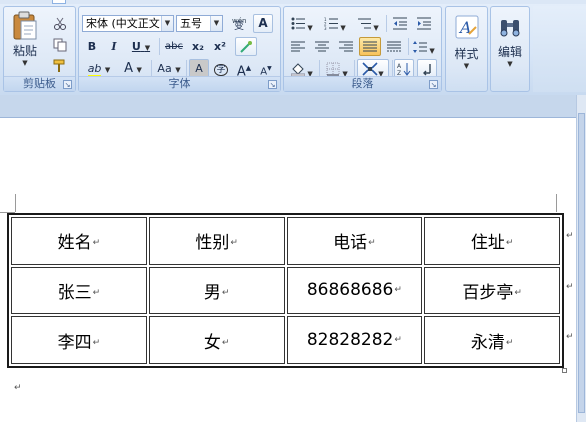 Image resolution: width=586 pixels, height=422 pixels. I want to click on text-effects-button, so click(246, 46).